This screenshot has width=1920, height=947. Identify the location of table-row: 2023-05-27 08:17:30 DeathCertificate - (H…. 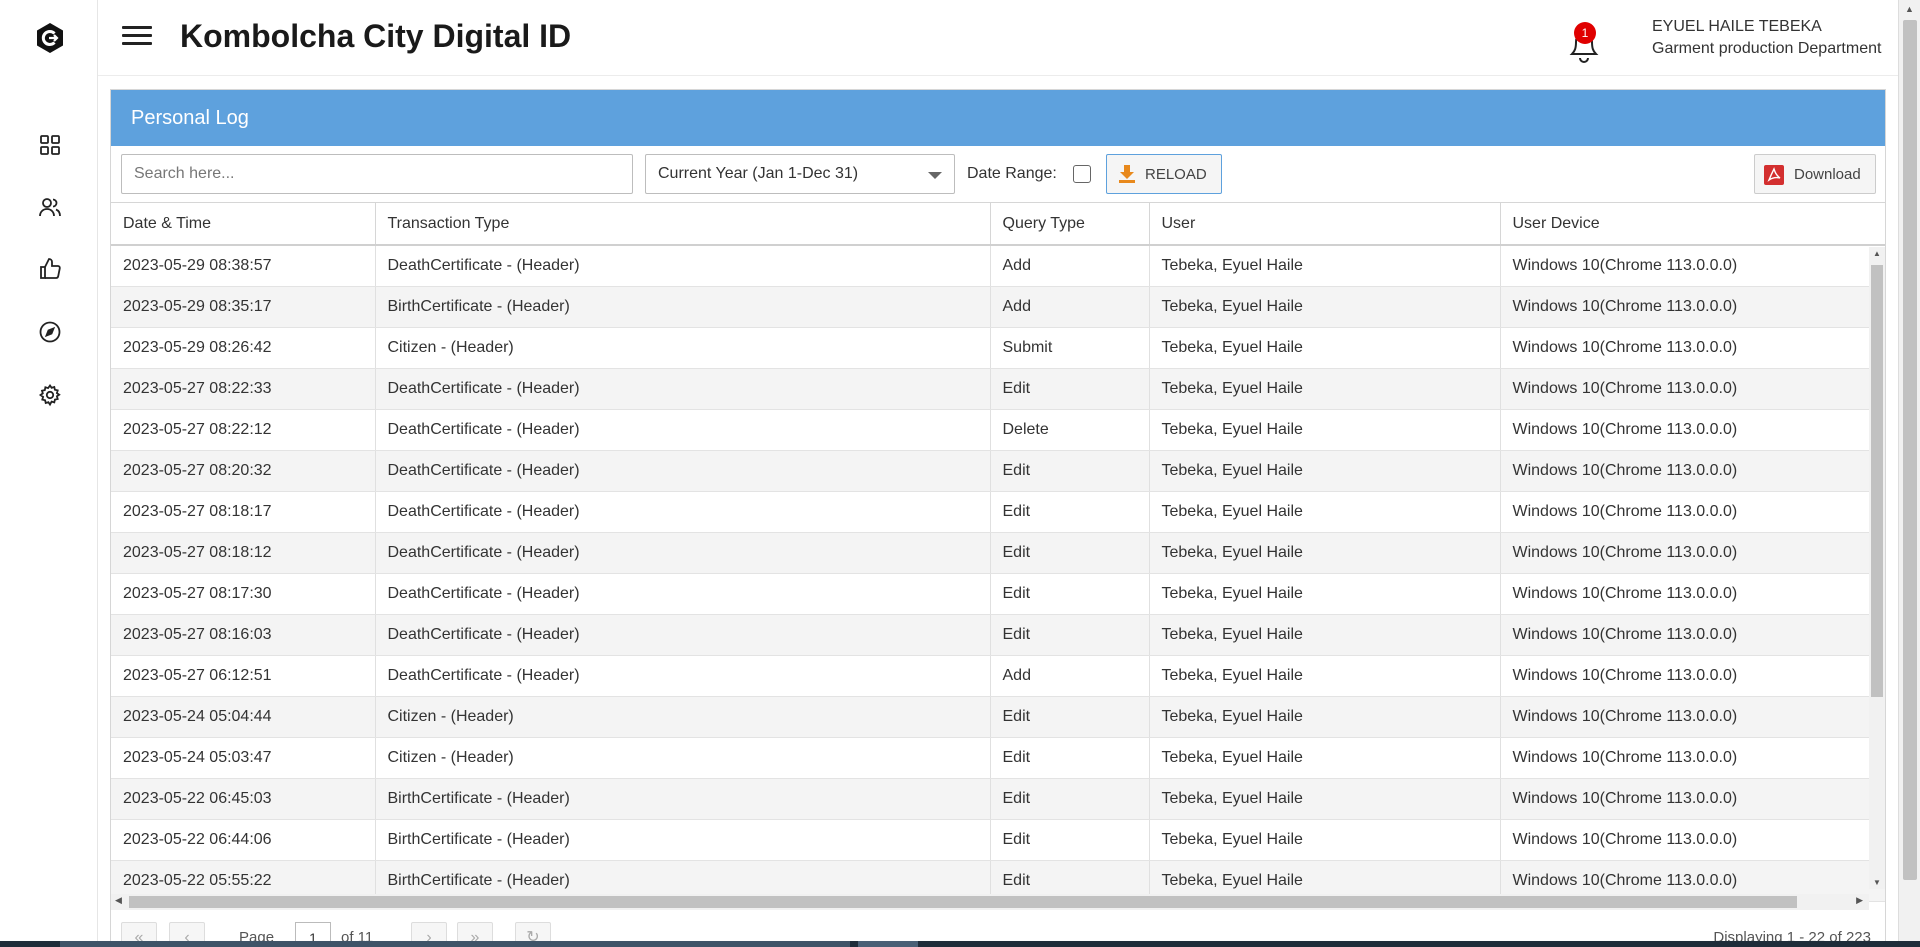
(998, 594).